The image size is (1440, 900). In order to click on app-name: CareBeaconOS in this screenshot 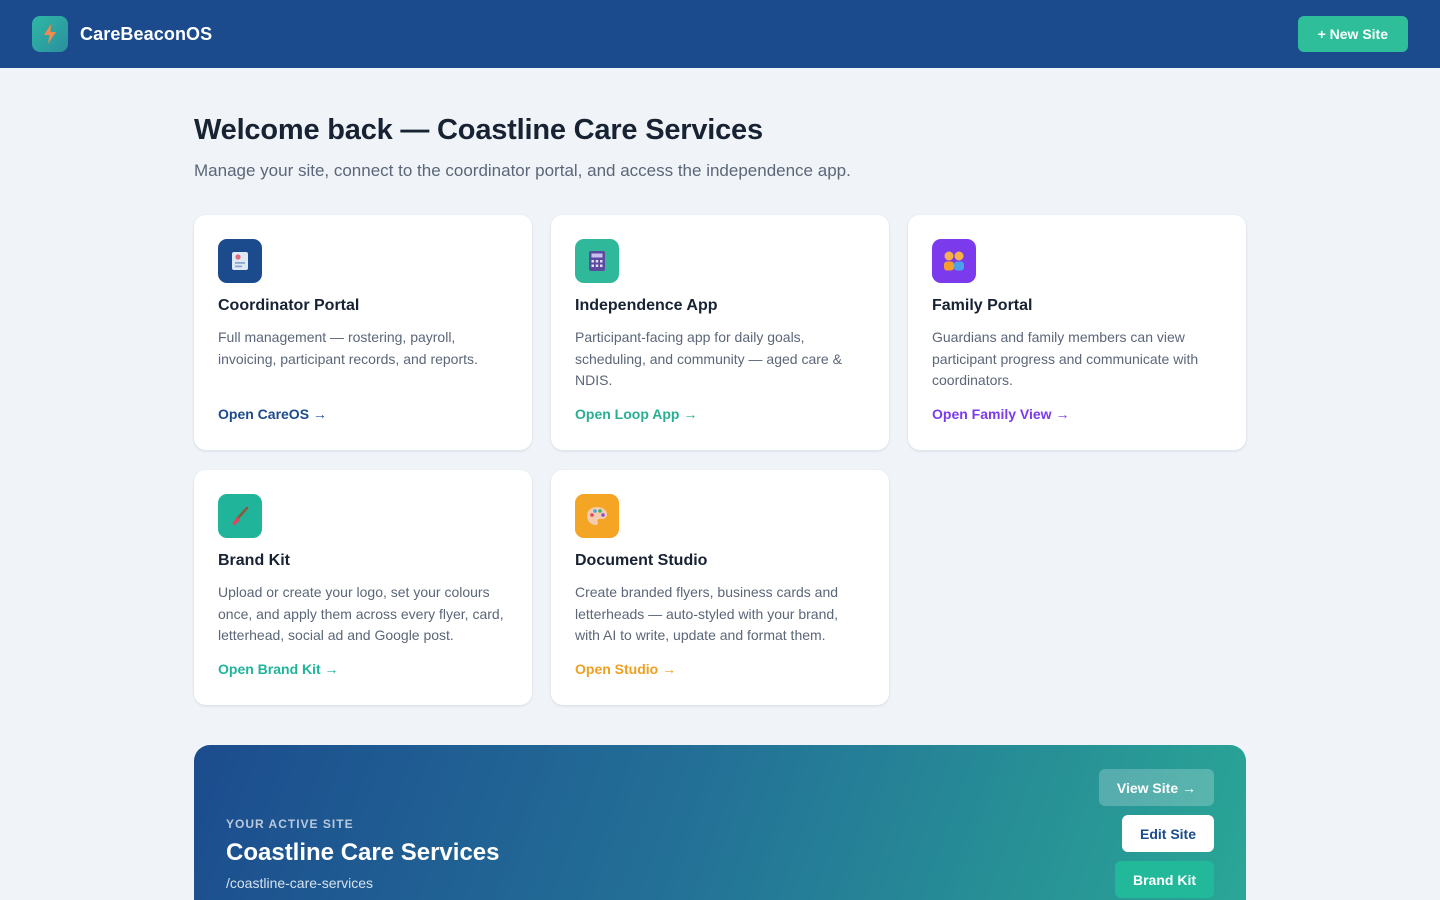, I will do `click(146, 33)`.